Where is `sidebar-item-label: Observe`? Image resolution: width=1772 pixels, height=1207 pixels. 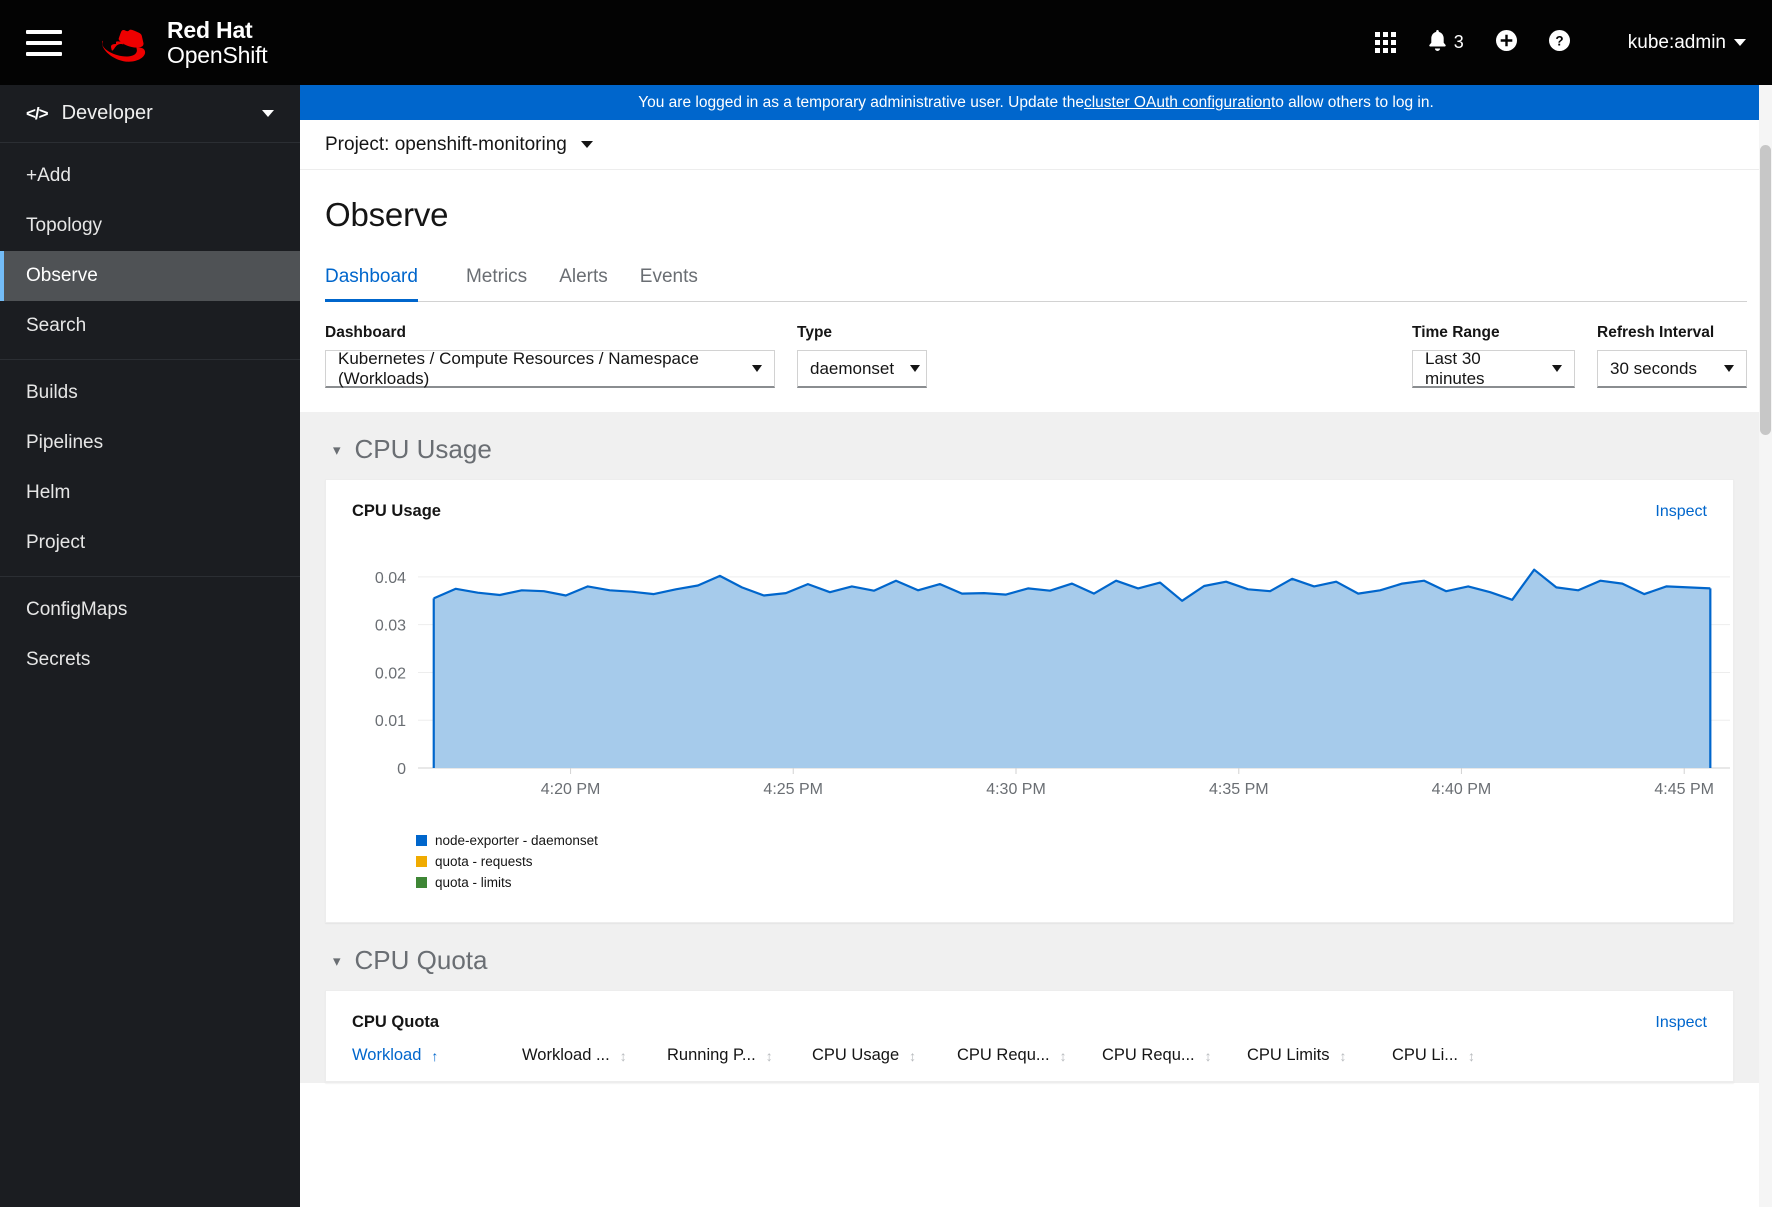 sidebar-item-label: Observe is located at coordinates (62, 275).